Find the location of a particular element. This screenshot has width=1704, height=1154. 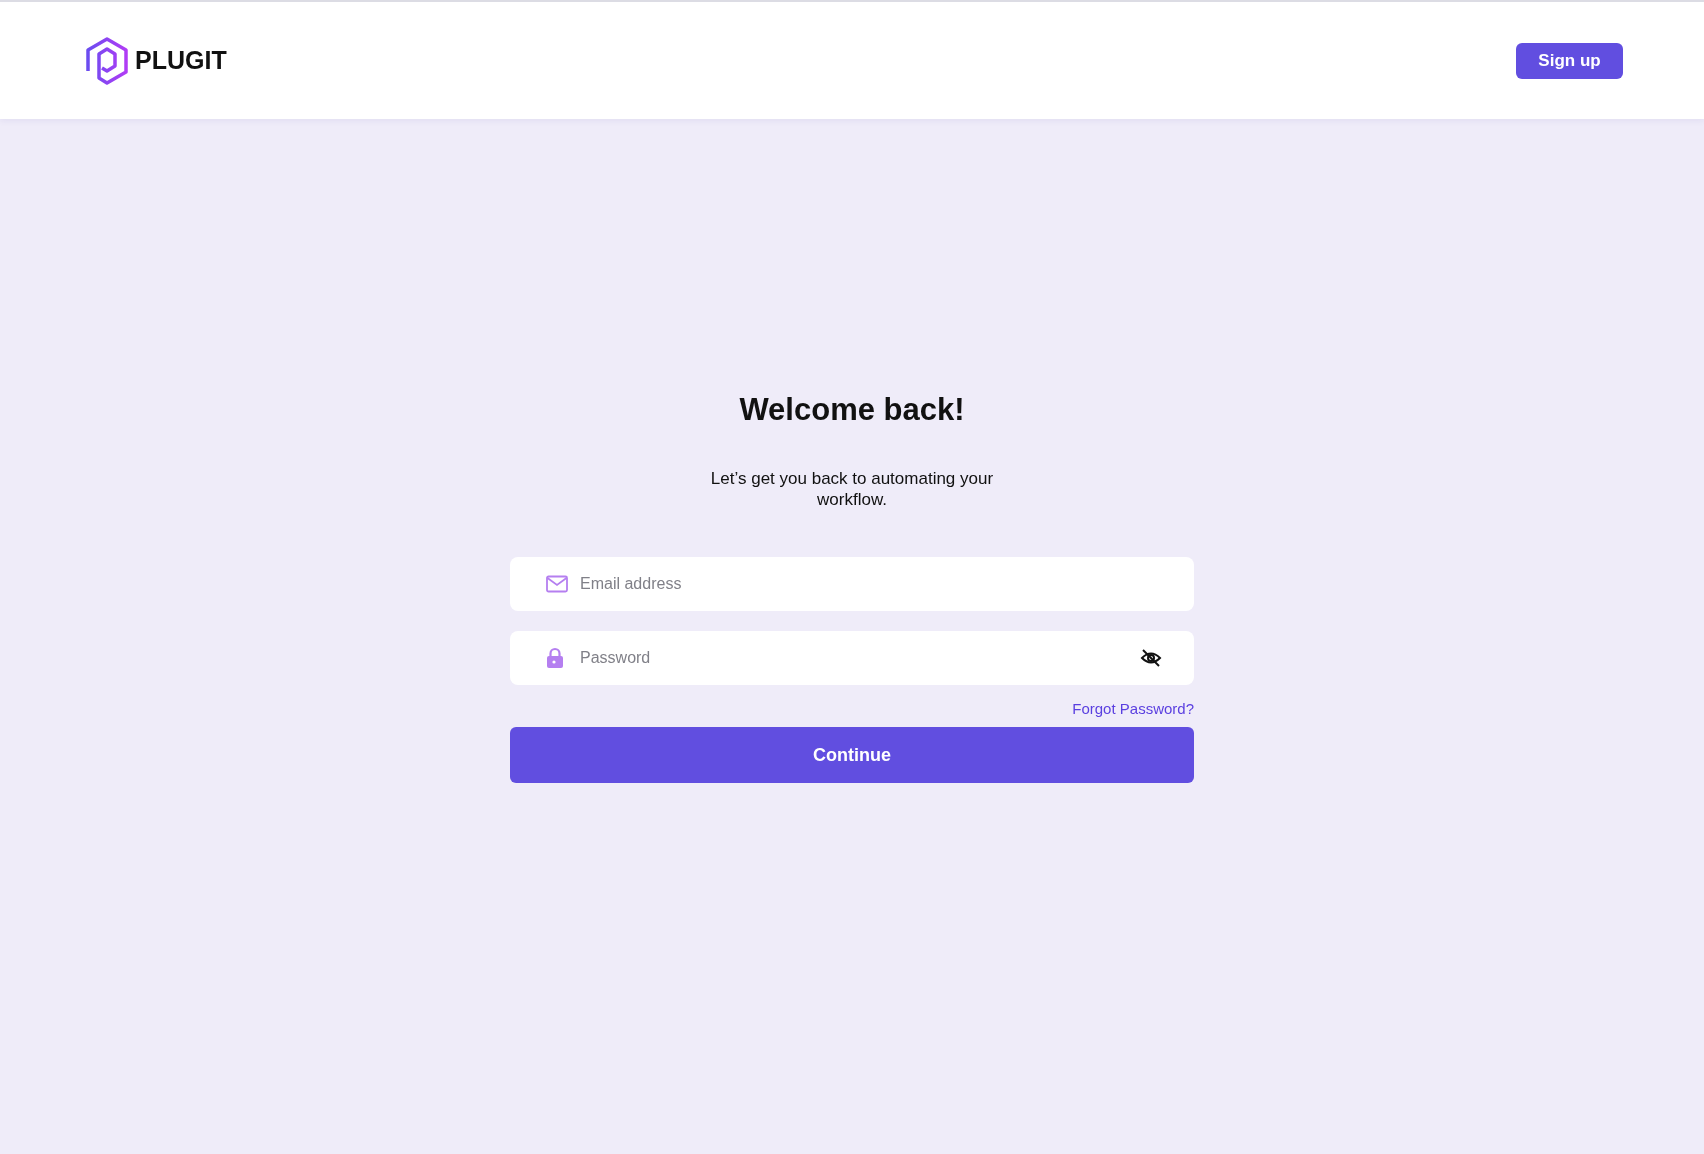

forgot-password-link: Forgot Password? is located at coordinates (1133, 708).